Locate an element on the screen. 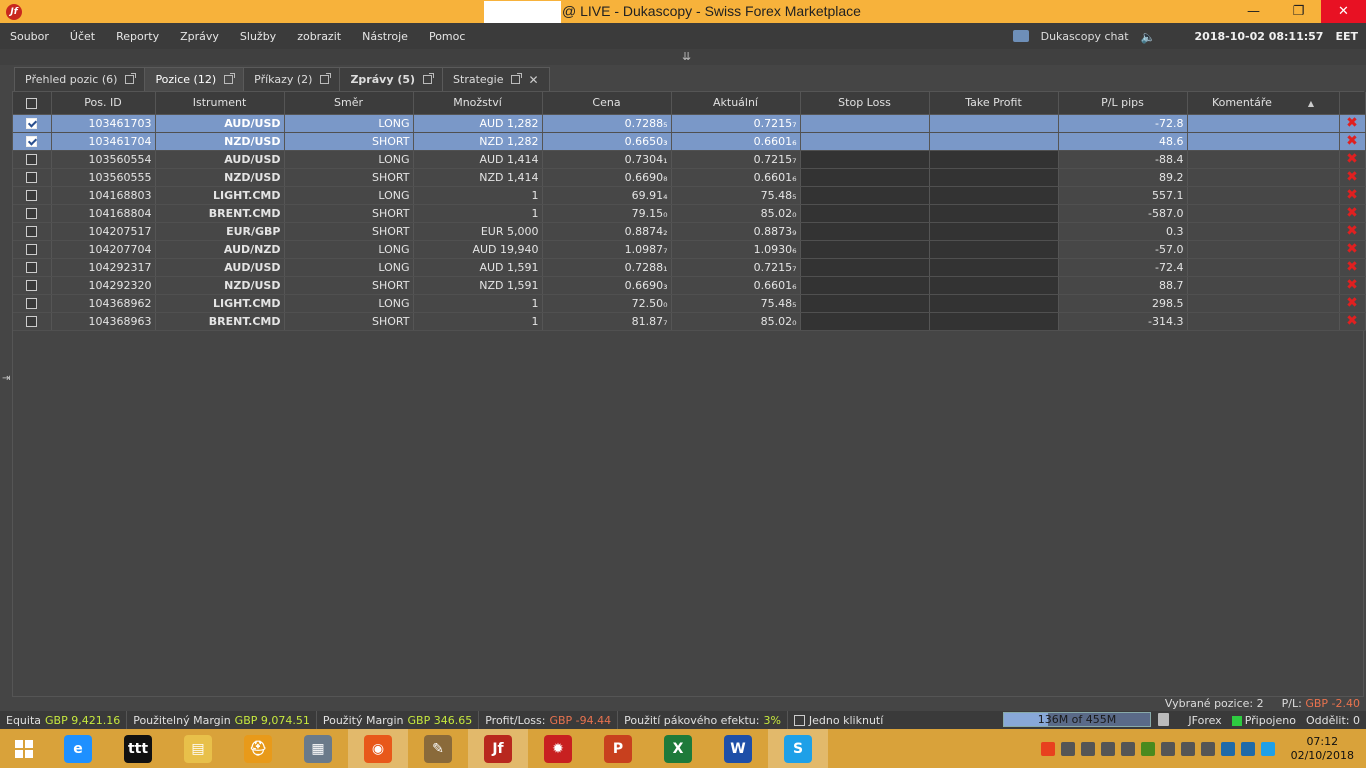 The width and height of the screenshot is (1366, 768). tab-prehled-pozic: Přehled pozic (6) is located at coordinates (80, 79).